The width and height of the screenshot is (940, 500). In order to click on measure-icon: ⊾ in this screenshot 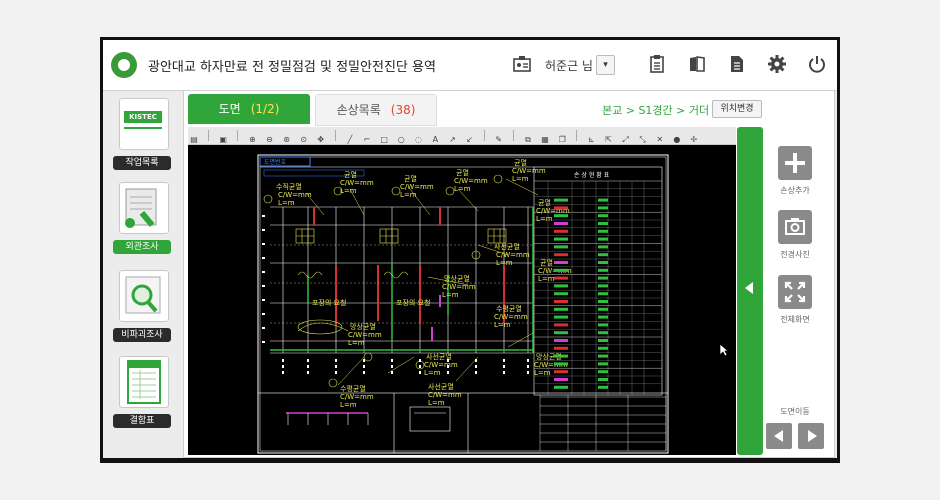, I will do `click(591, 140)`.